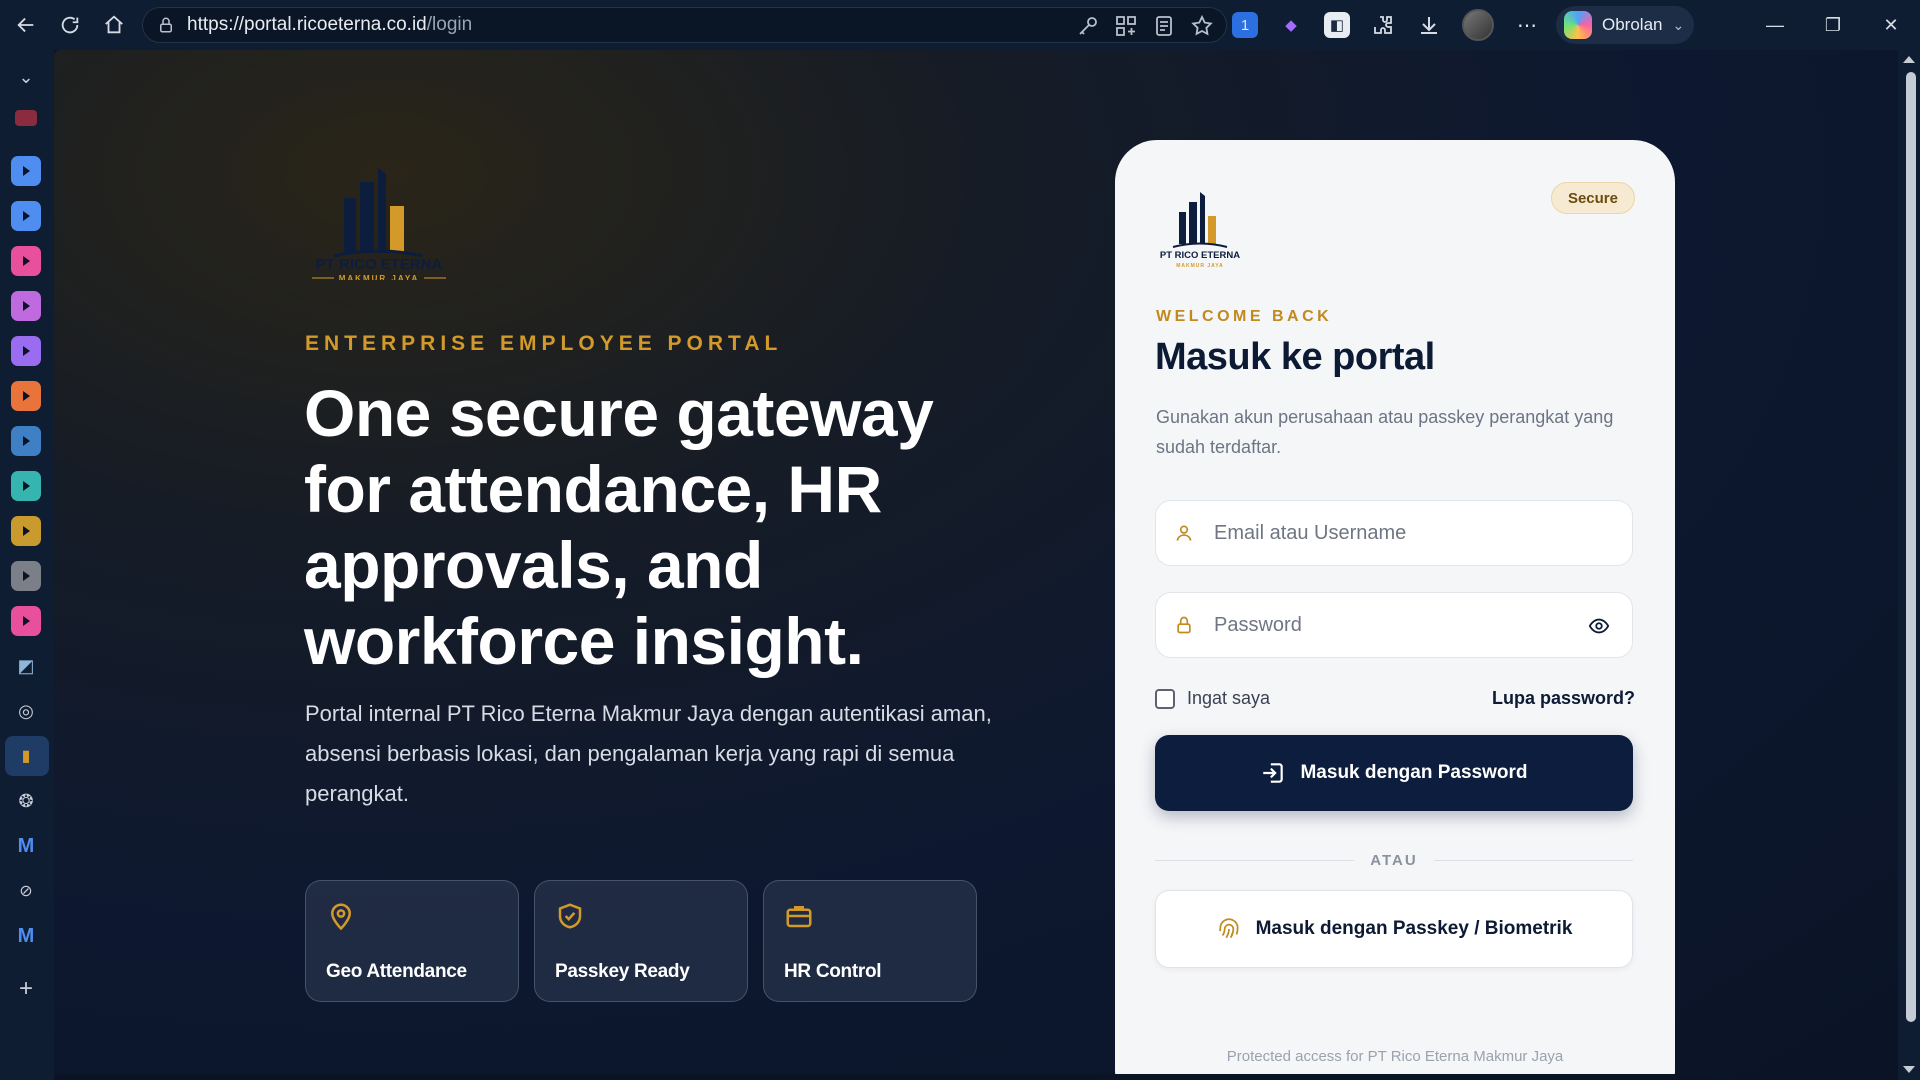  What do you see at coordinates (1244, 316) in the screenshot?
I see `welcome-eyebrow: WELCOME BACK` at bounding box center [1244, 316].